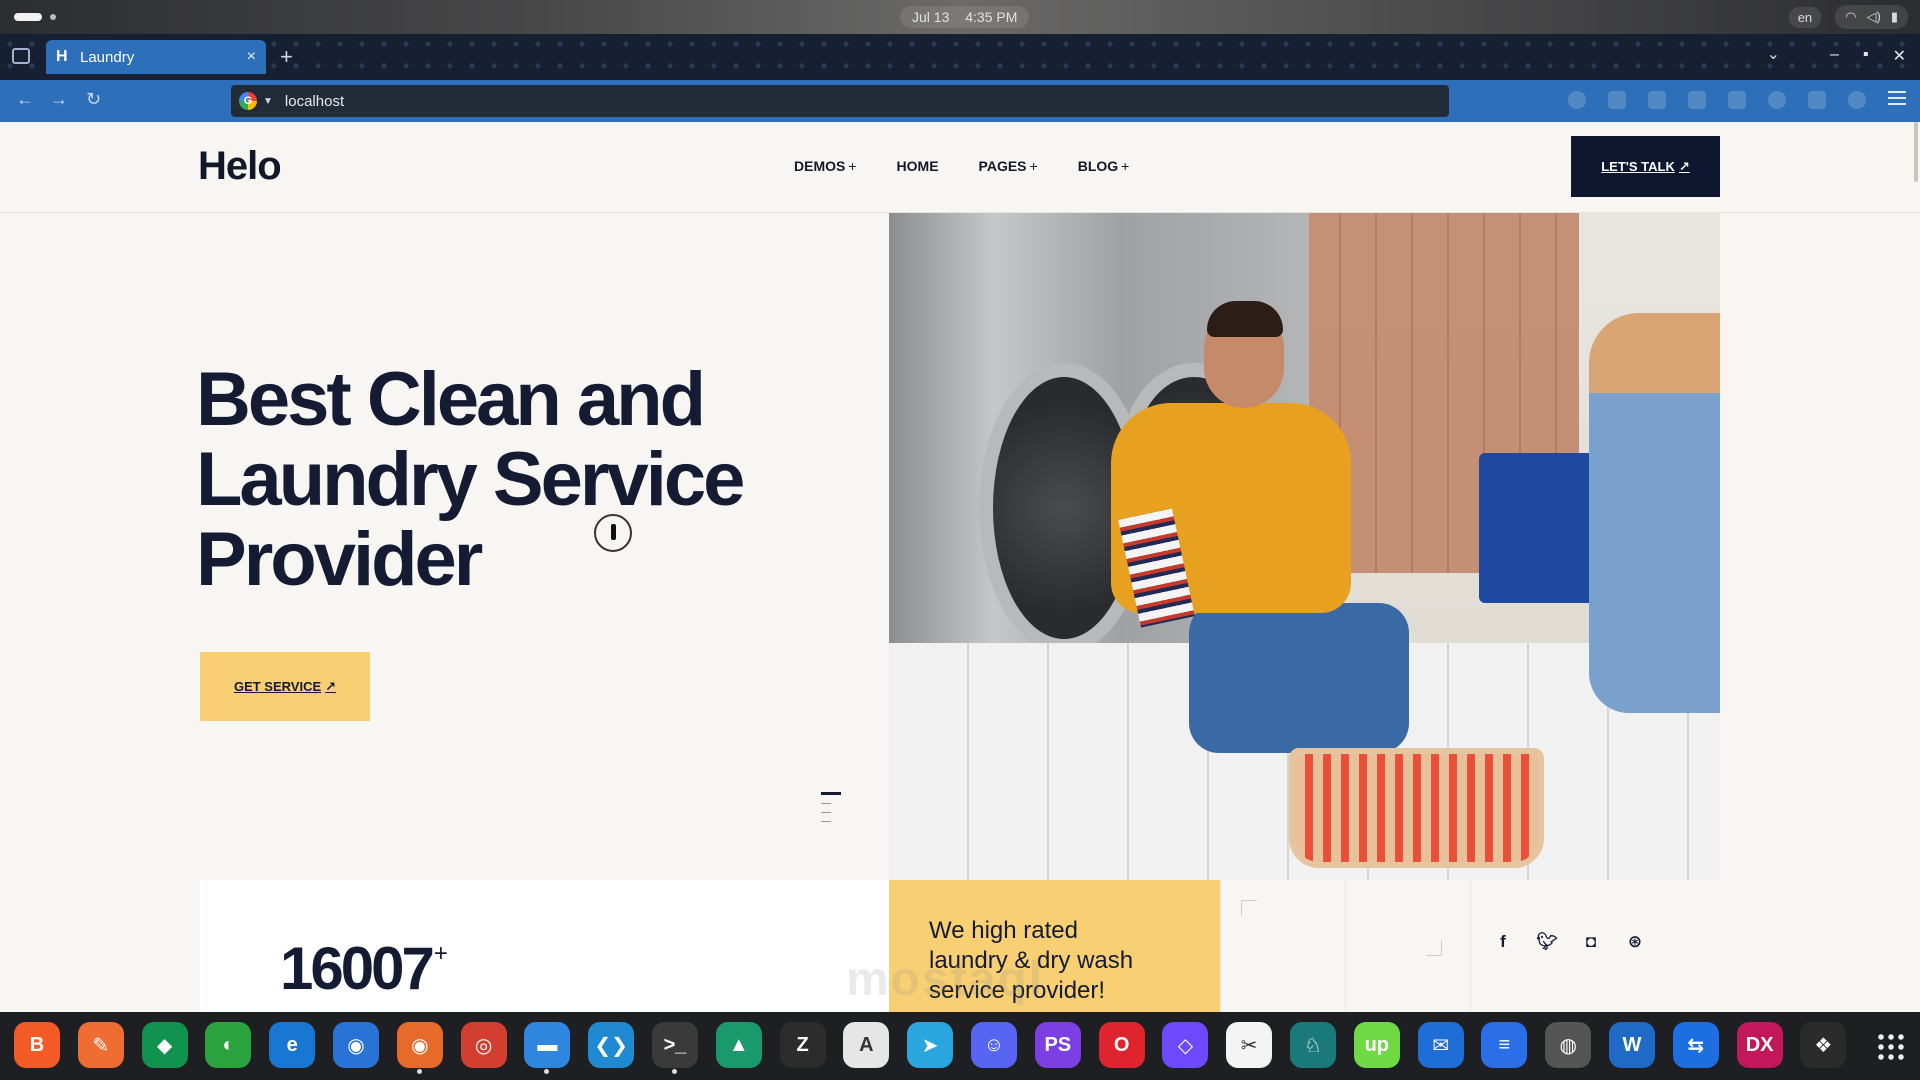 The image size is (1920, 1080). Describe the element at coordinates (21, 56) in the screenshot. I see `tab-overview-icon` at that location.